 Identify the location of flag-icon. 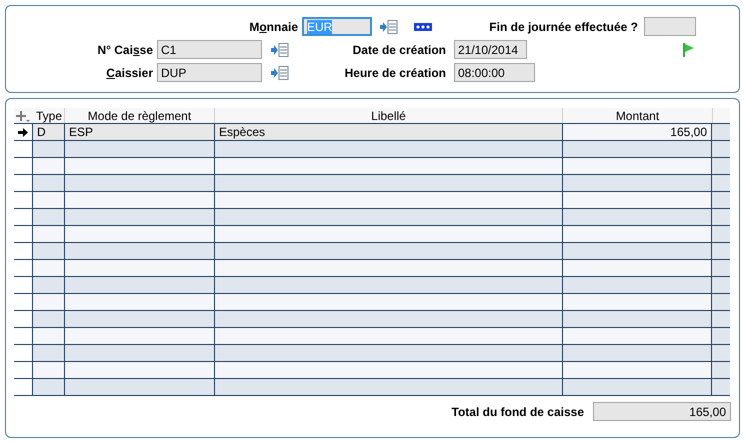
(688, 49).